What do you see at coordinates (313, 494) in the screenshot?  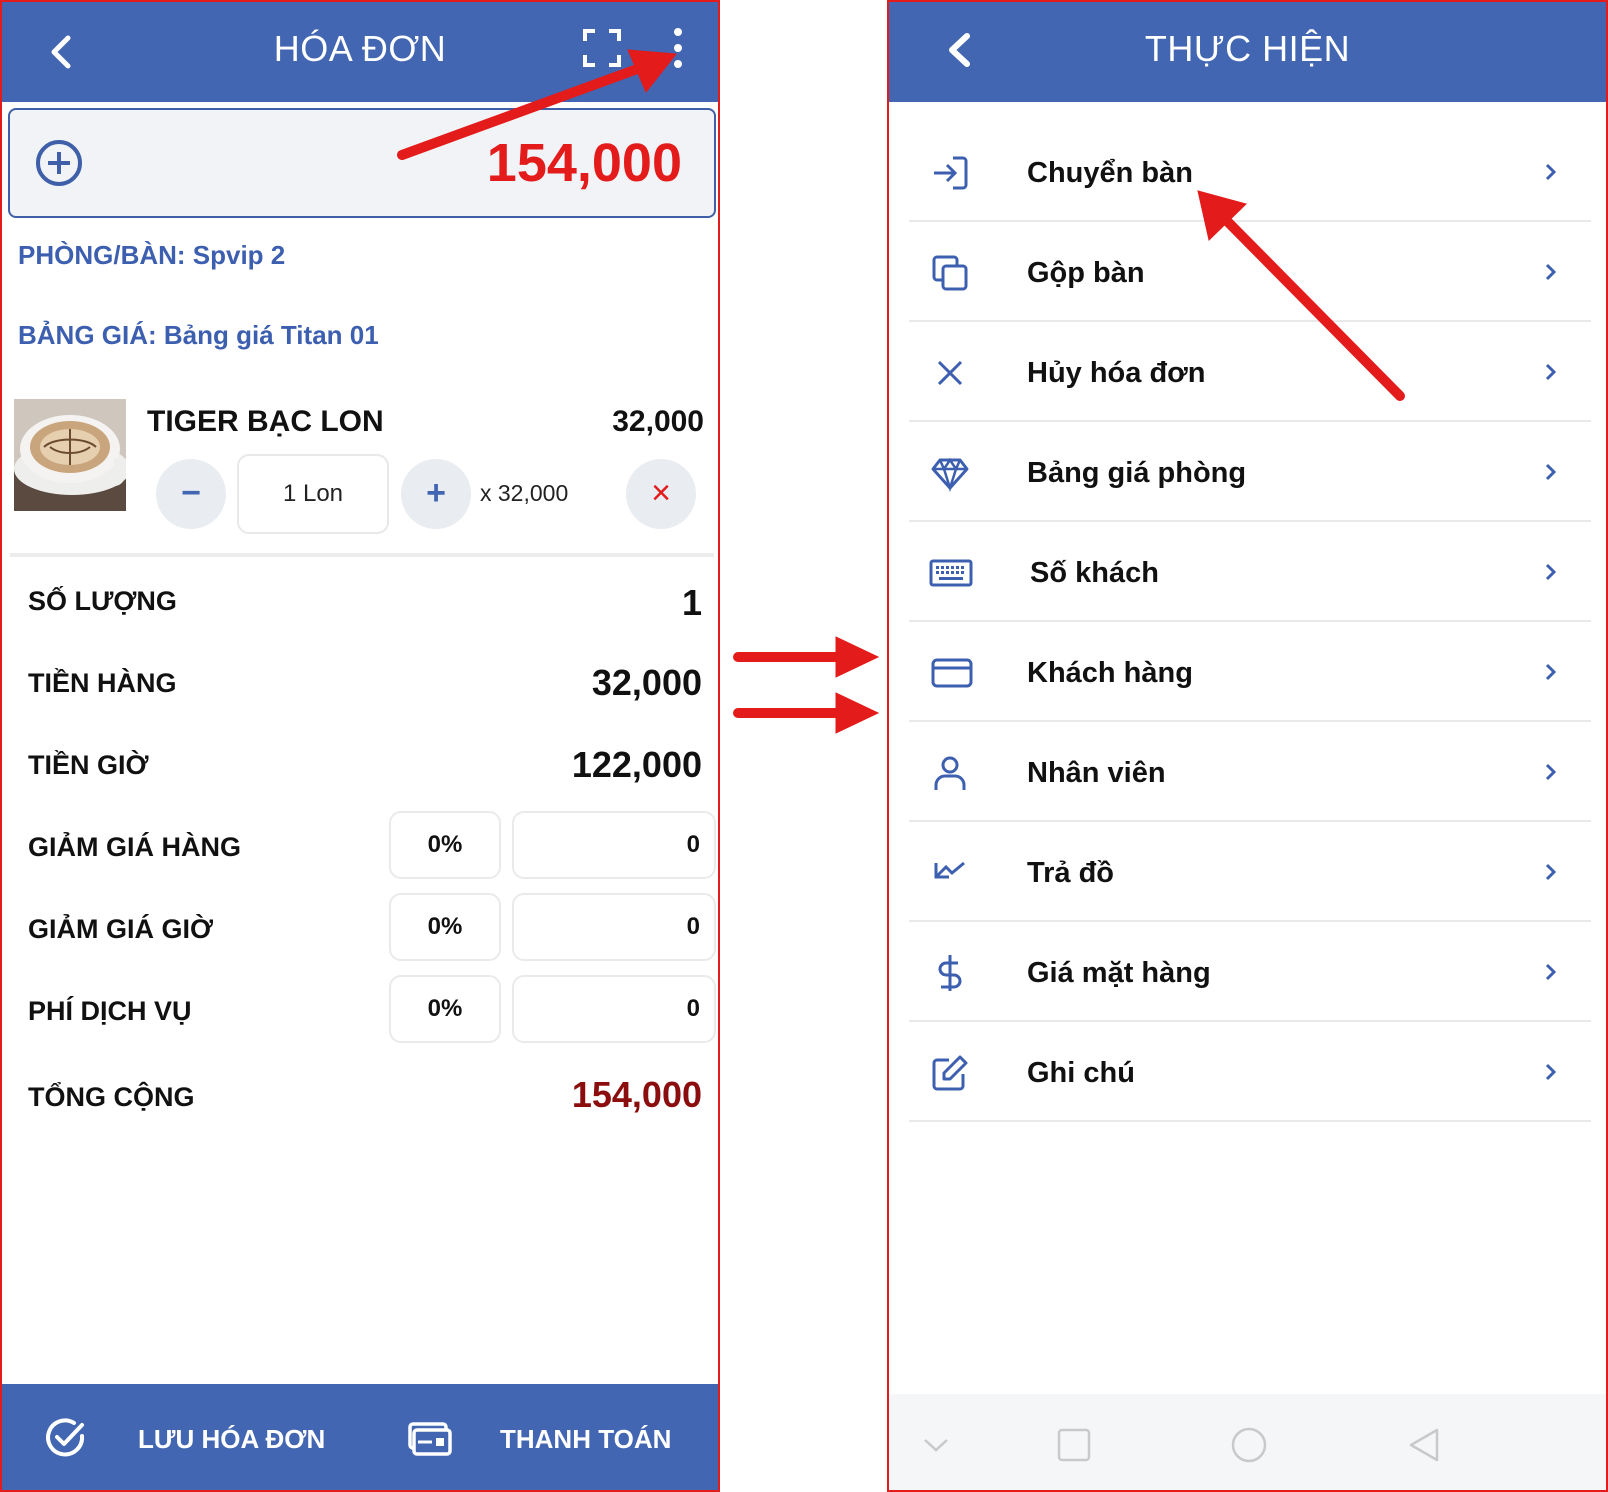 I see `quantity-input: 1 Lon` at bounding box center [313, 494].